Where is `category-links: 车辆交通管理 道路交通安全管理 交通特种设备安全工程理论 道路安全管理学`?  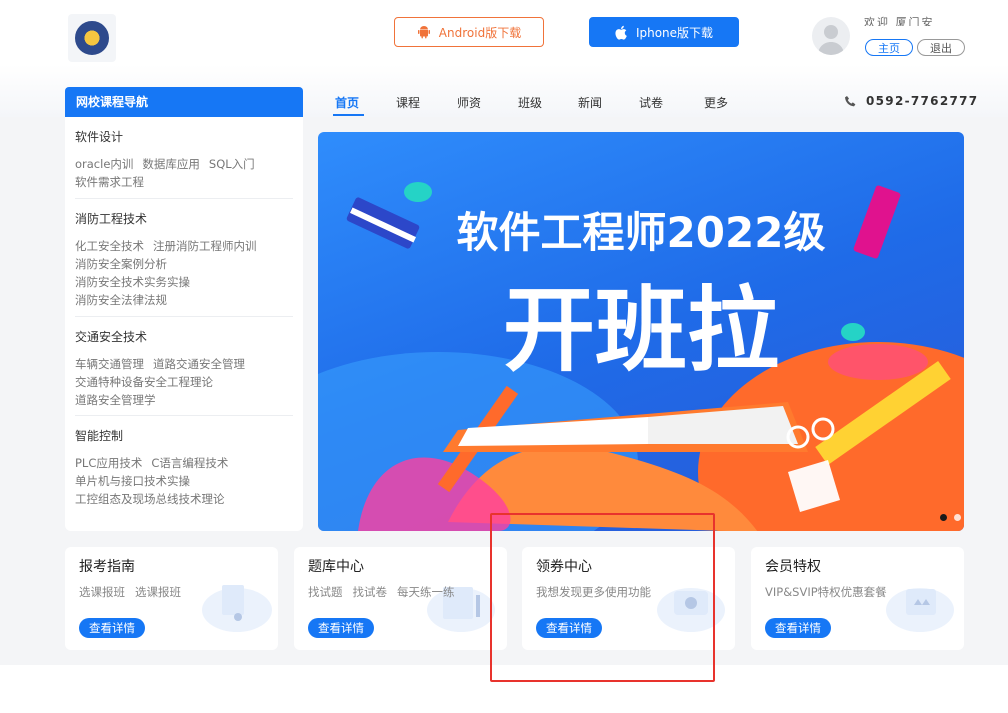
category-links: 车辆交通管理 道路交通安全管理 交通特种设备安全工程理论 道路安全管理学 is located at coordinates (184, 382).